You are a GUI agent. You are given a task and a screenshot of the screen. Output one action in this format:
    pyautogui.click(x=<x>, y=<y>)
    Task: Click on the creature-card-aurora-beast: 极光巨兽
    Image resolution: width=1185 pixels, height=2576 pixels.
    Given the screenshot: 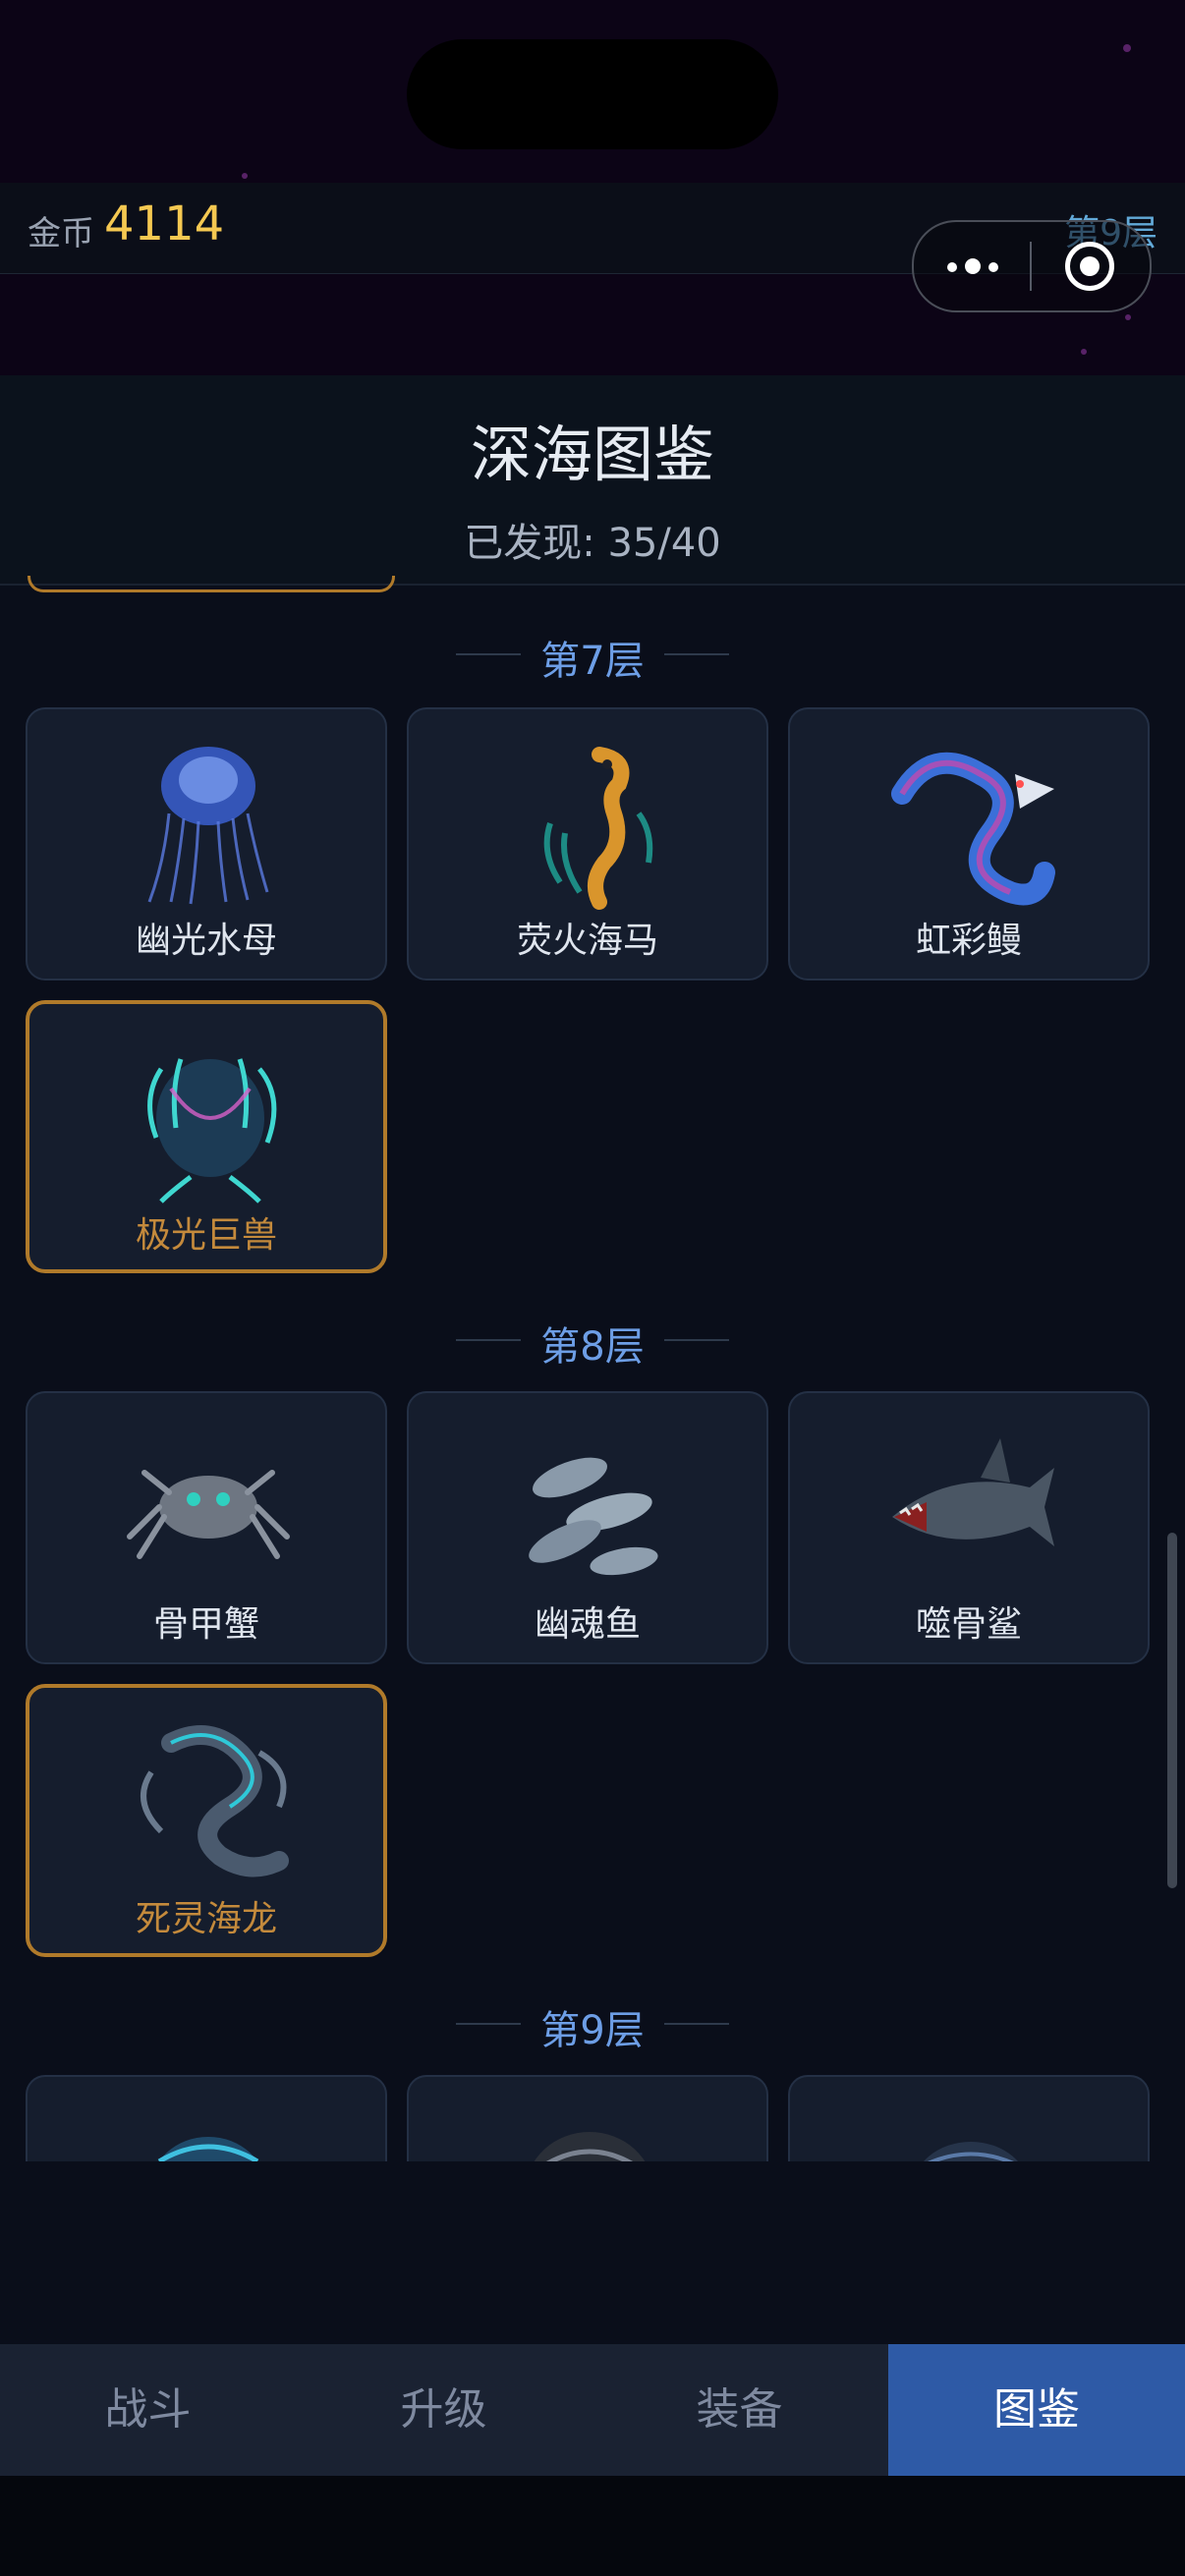 What is the action you would take?
    pyautogui.click(x=207, y=1136)
    